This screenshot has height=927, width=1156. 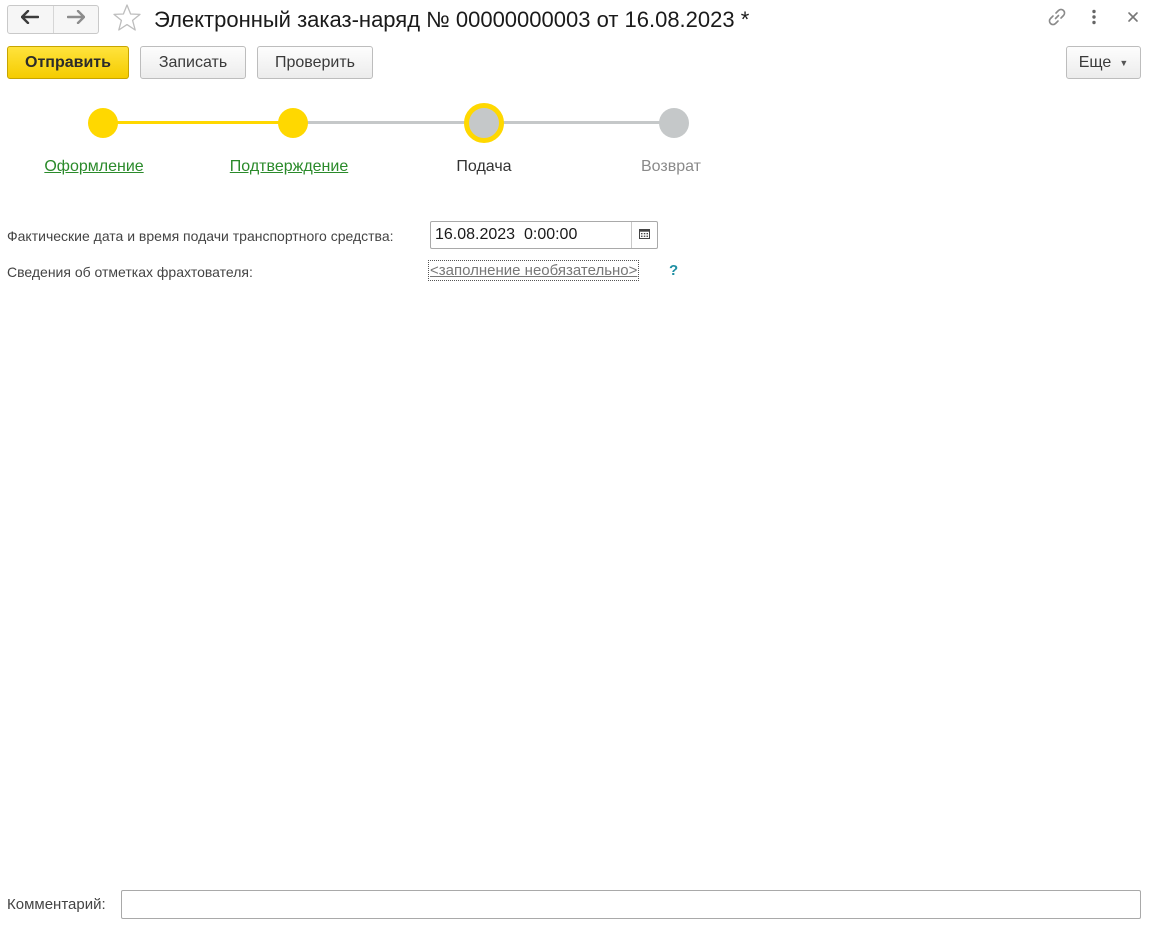 I want to click on more-actions-button: Еще ▼, so click(x=1103, y=62).